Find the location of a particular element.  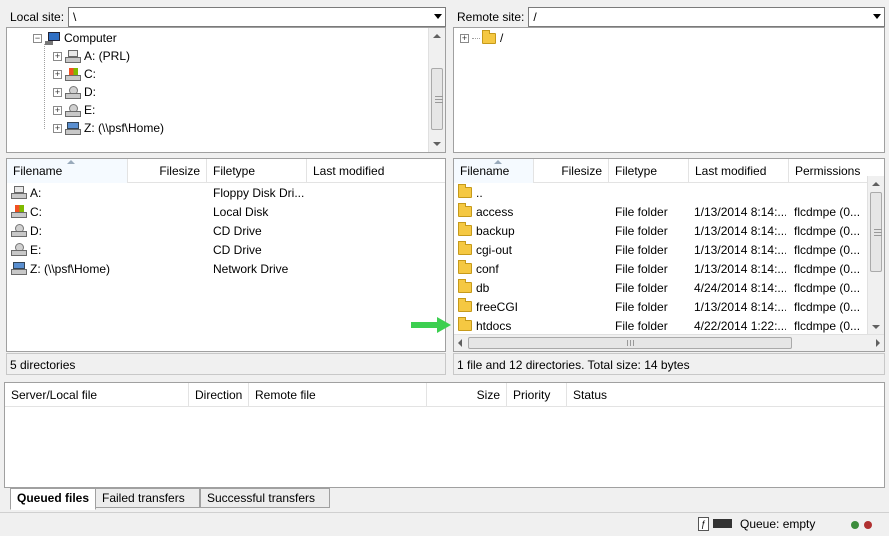

binary-mode-icon is located at coordinates (722, 523).